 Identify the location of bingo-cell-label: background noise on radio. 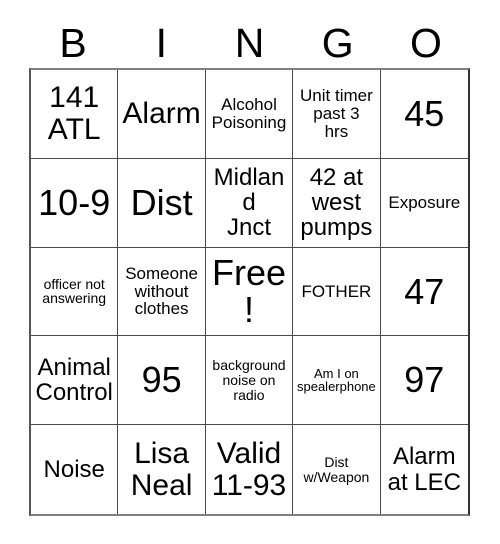
(249, 380).